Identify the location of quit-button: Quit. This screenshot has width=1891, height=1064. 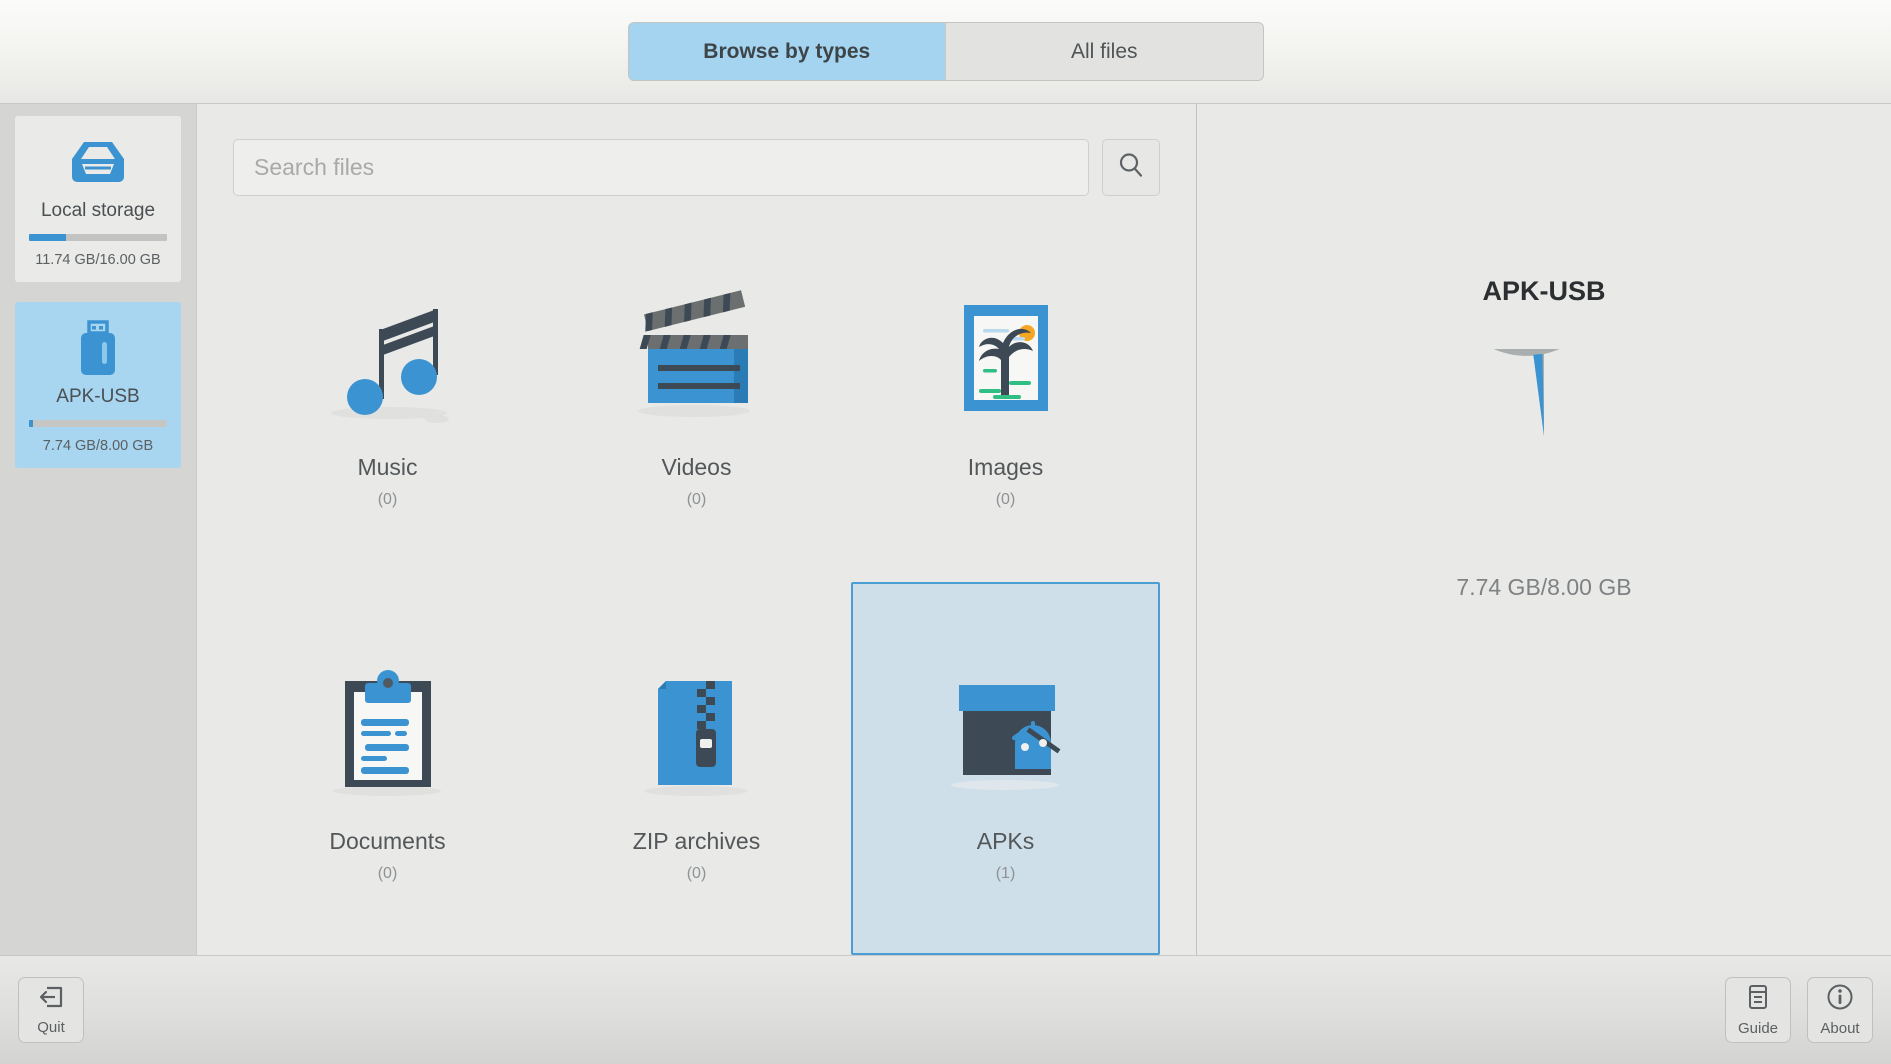
(51, 1010).